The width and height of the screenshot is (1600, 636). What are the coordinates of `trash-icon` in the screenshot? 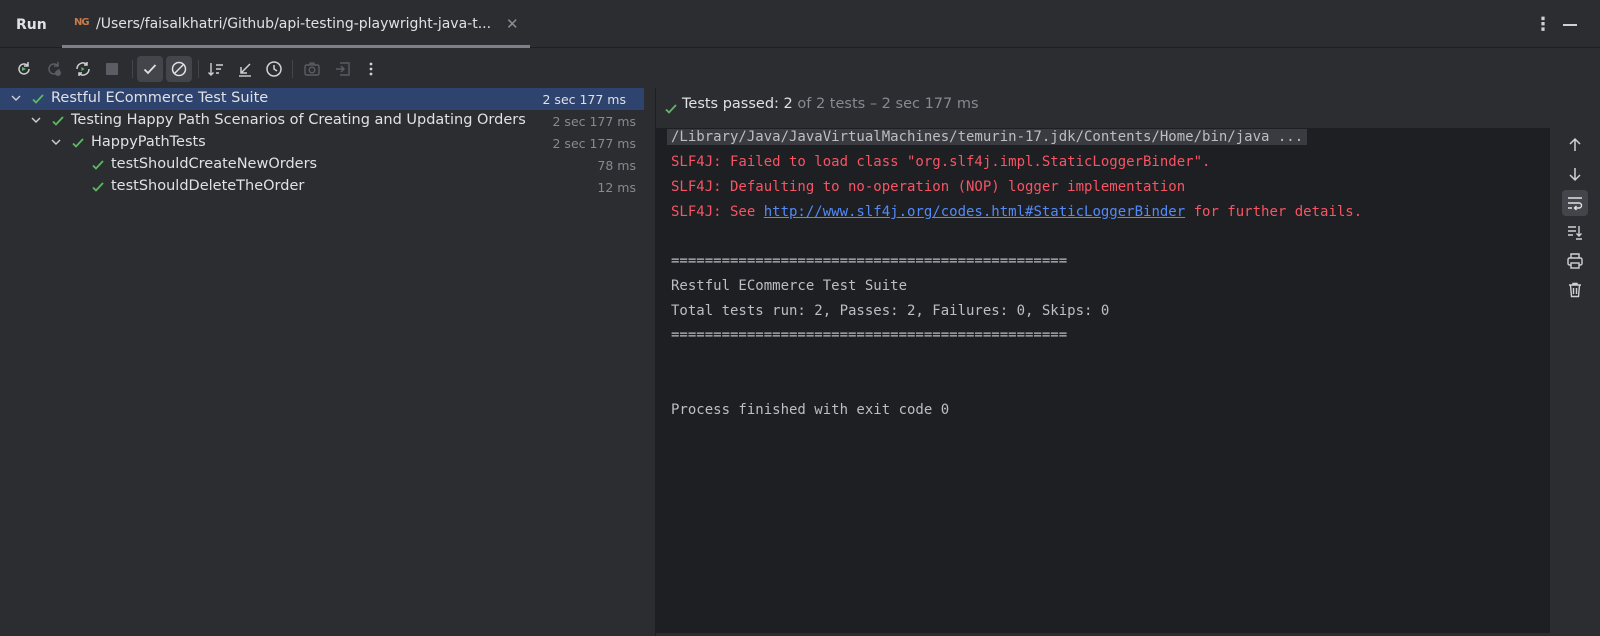 It's located at (1575, 290).